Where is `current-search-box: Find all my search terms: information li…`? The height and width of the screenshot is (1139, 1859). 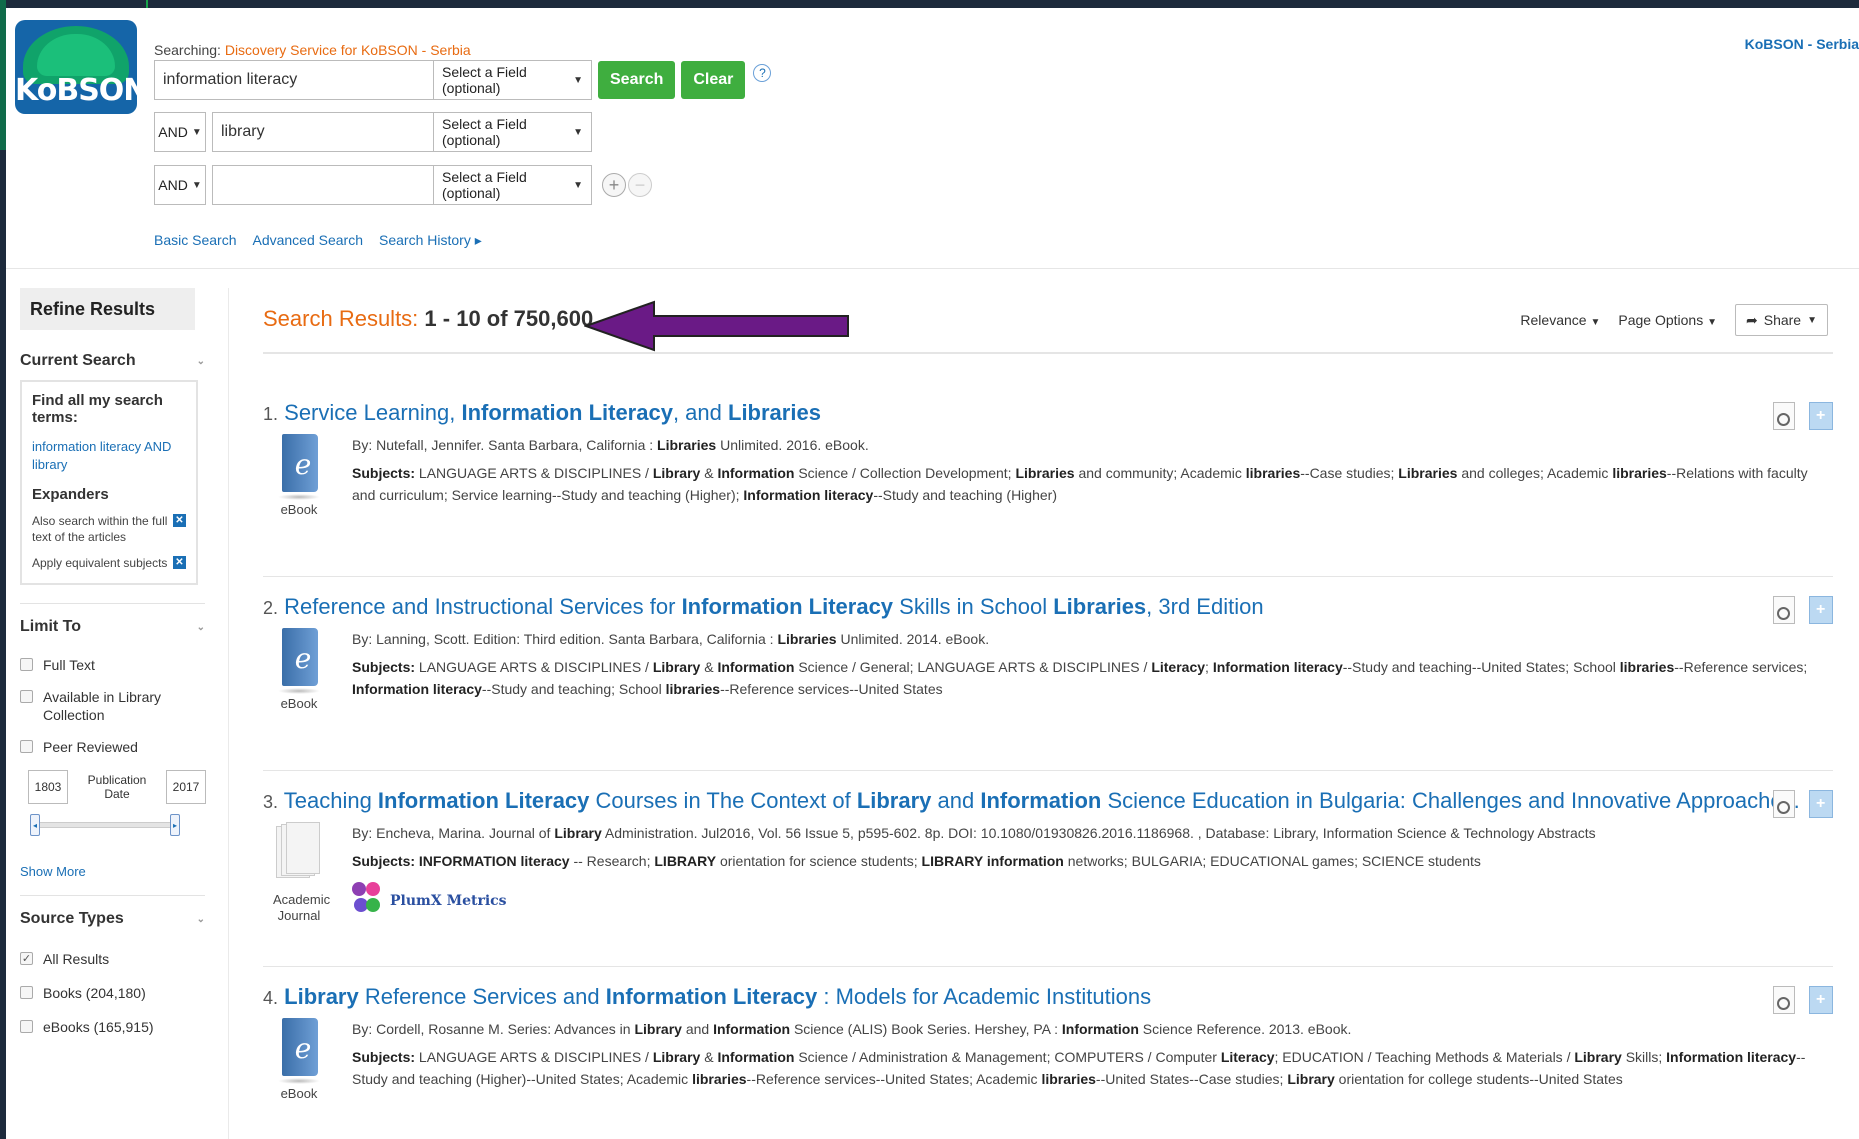 current-search-box: Find all my search terms: information li… is located at coordinates (109, 482).